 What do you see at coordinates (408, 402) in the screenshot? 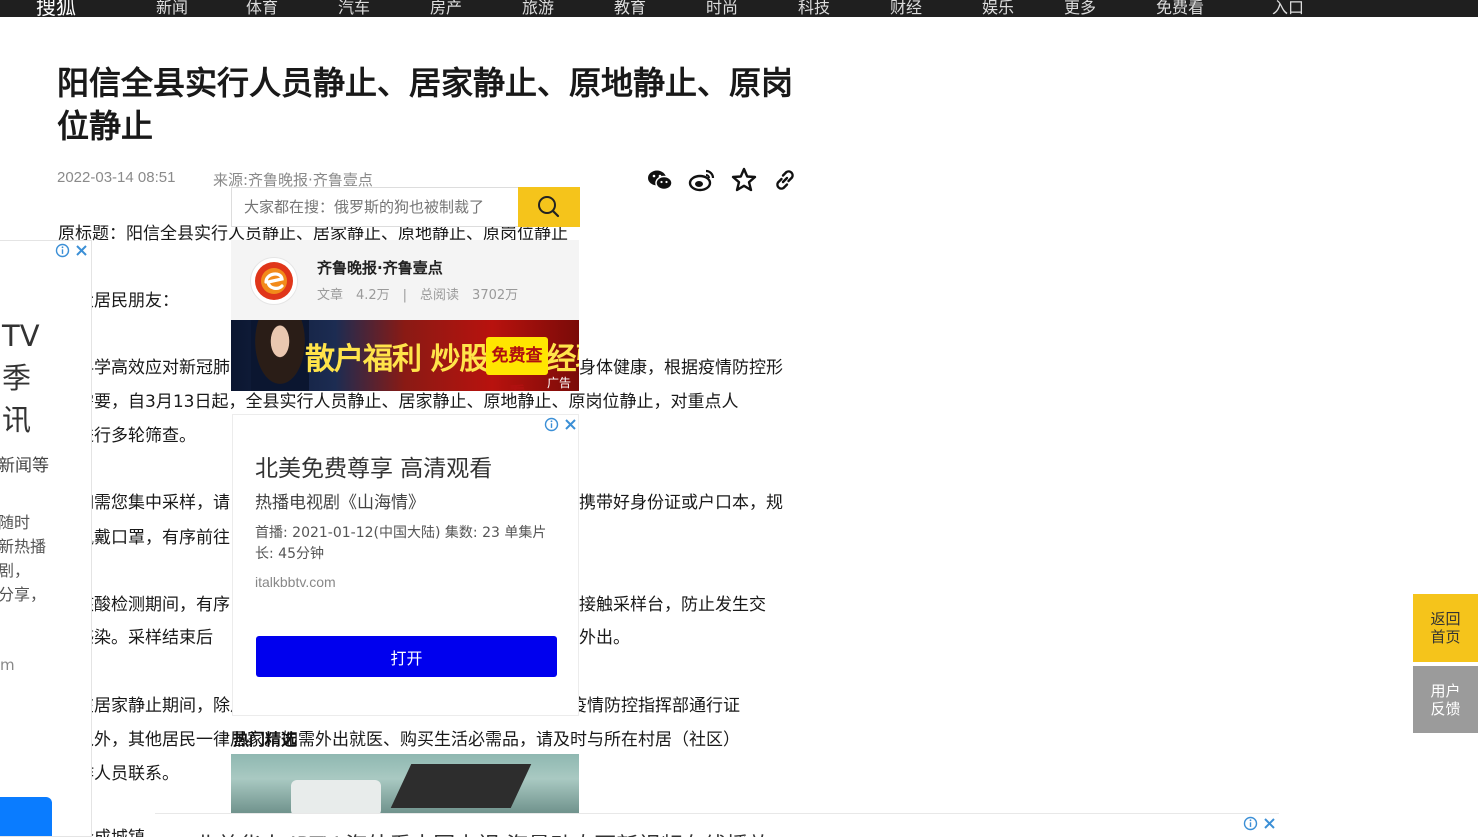
I see `paragraph-line: 需要，自3月13日起，全县实行人员静止、居家静止、原地静止、原岗位静止，对重点人` at bounding box center [408, 402].